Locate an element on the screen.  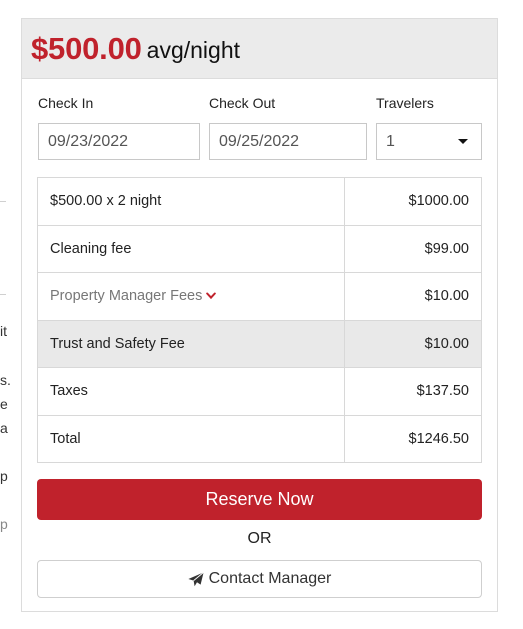
travelers-select: 1 is located at coordinates (429, 141).